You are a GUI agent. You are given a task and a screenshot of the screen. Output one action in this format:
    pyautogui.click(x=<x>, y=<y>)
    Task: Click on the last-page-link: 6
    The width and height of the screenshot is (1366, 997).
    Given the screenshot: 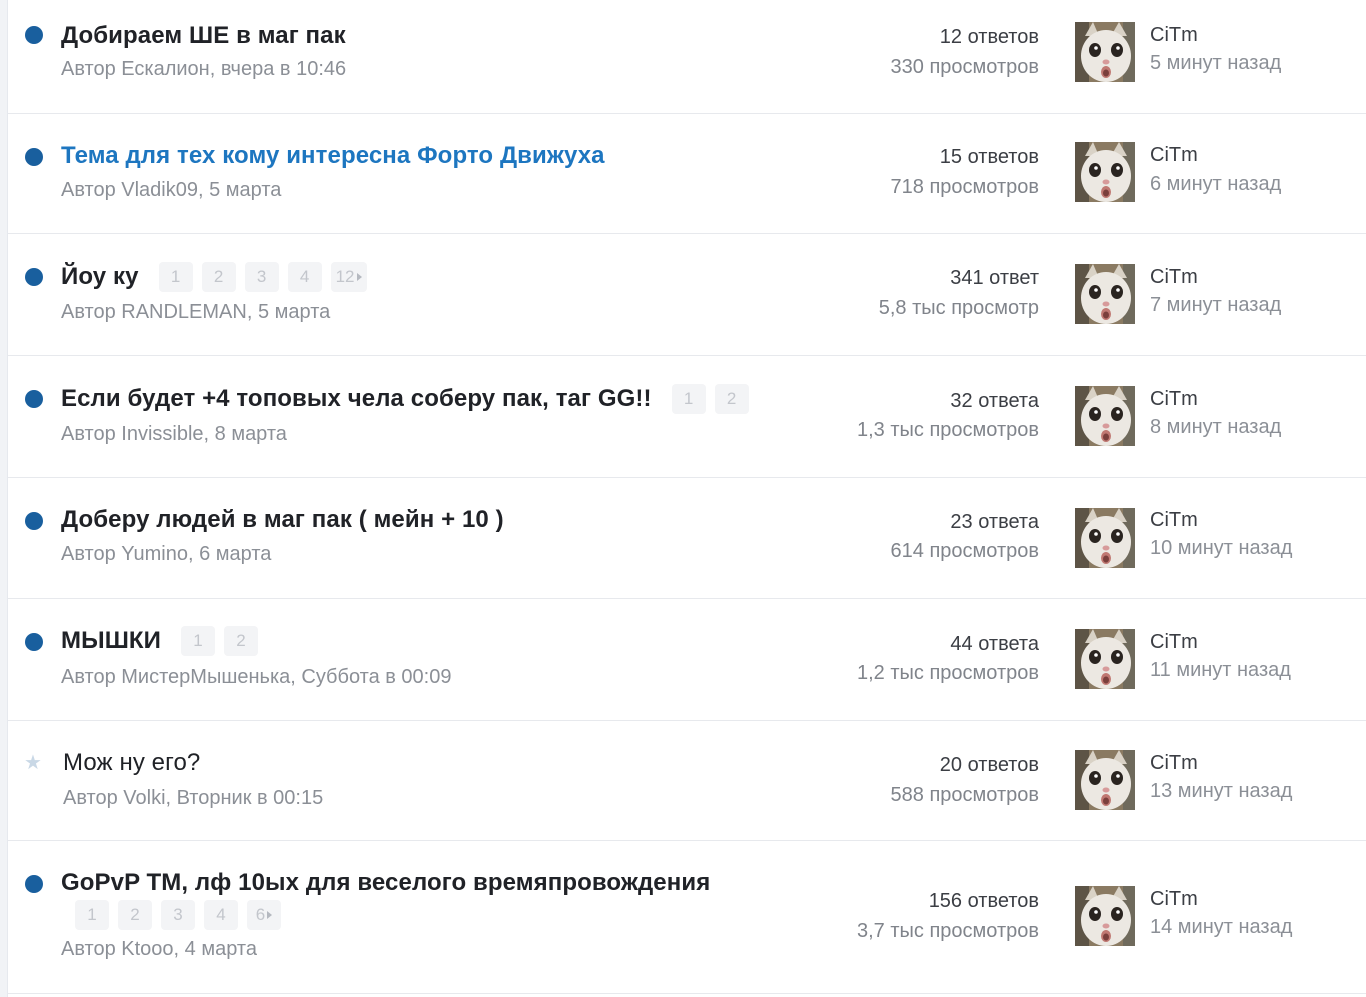 What is the action you would take?
    pyautogui.click(x=264, y=915)
    